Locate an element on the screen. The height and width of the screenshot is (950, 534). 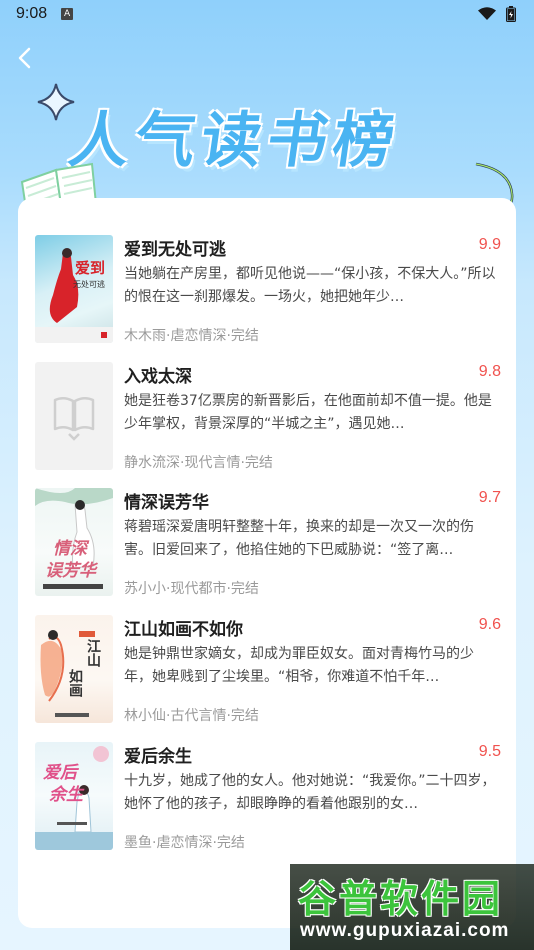
book-score: 9.8 is located at coordinates (489, 371).